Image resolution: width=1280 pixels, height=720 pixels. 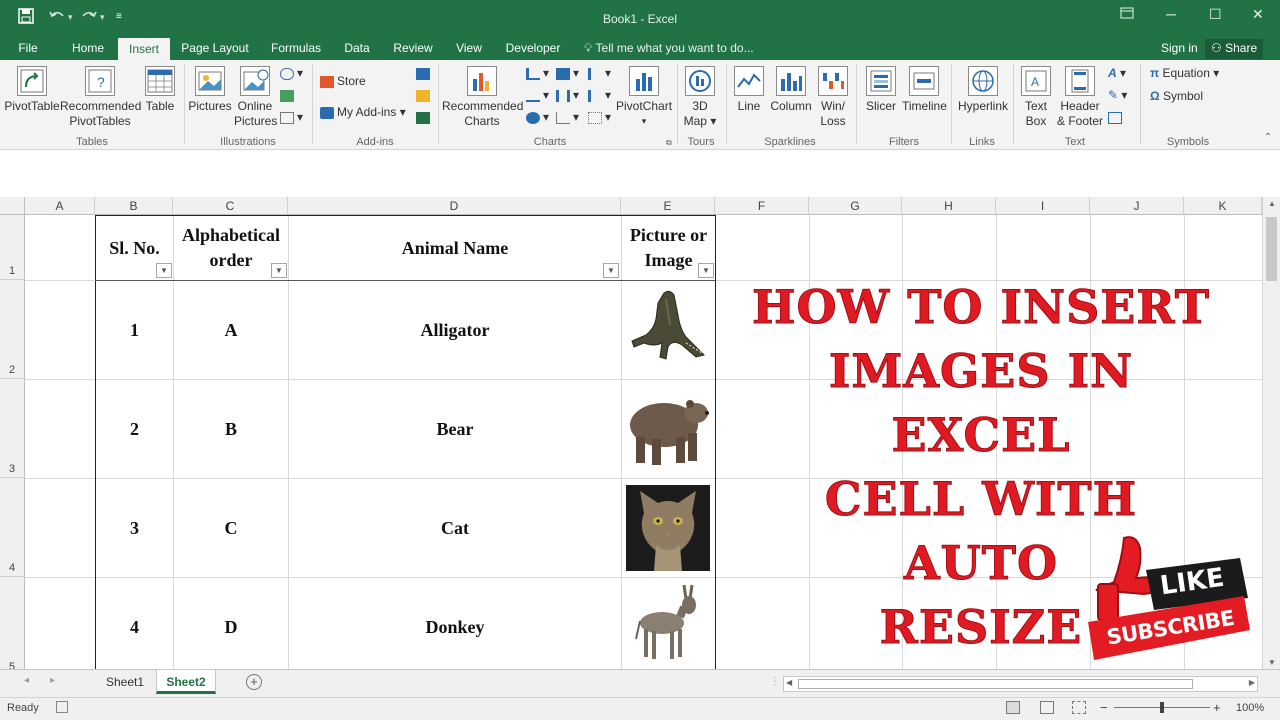 What do you see at coordinates (567, 117) in the screenshot?
I see `scatter-chart-button: ▾` at bounding box center [567, 117].